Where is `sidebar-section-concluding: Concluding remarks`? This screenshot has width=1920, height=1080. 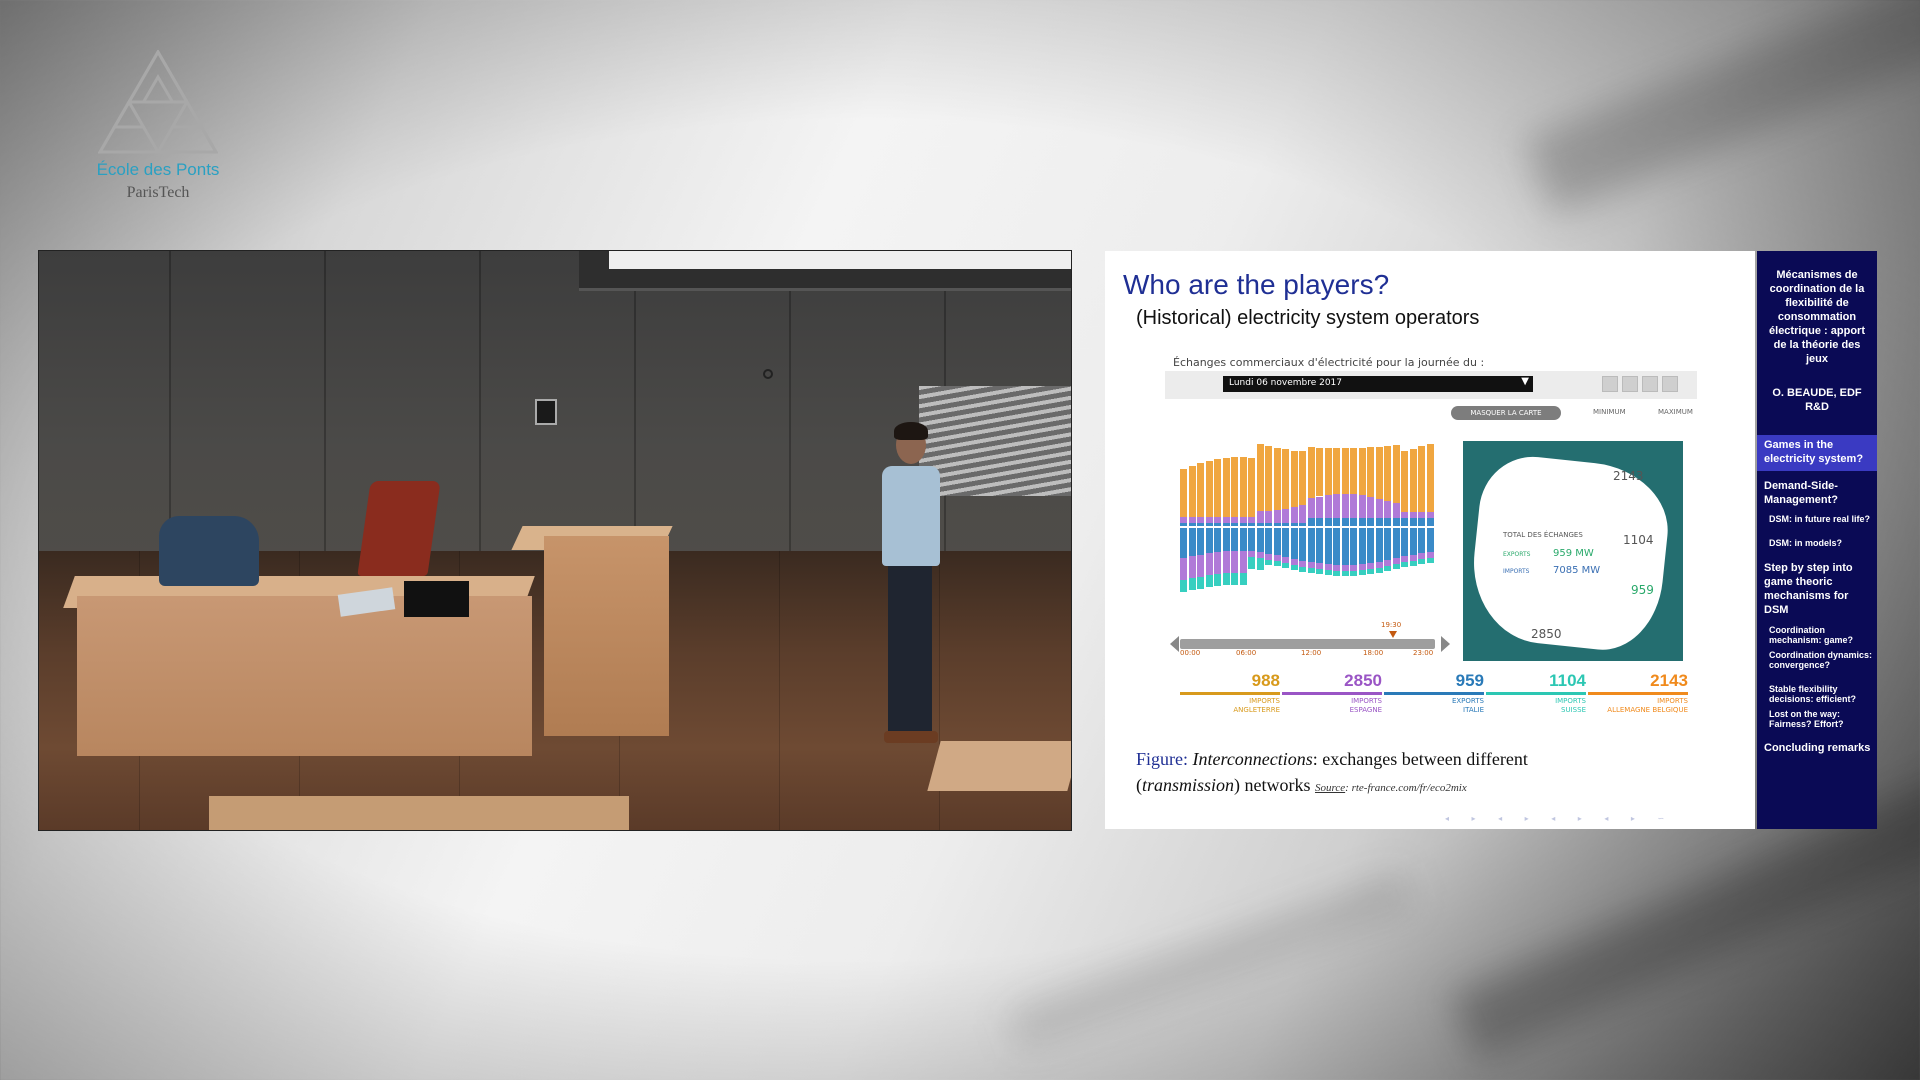
sidebar-section-concluding: Concluding remarks is located at coordinates (1819, 748).